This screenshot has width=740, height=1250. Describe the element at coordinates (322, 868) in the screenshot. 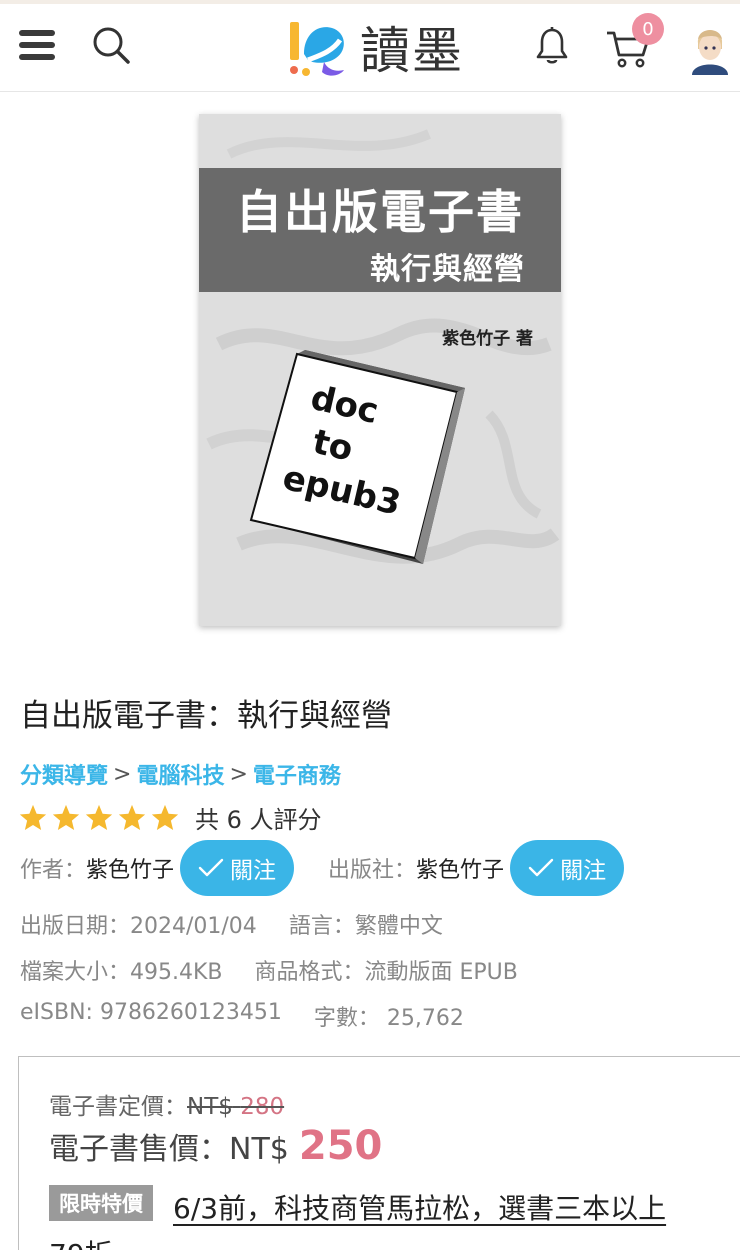

I see `author-publisher-row: 作者： 紫色竹子 關注 出版社： 紫色竹子 關注` at that location.